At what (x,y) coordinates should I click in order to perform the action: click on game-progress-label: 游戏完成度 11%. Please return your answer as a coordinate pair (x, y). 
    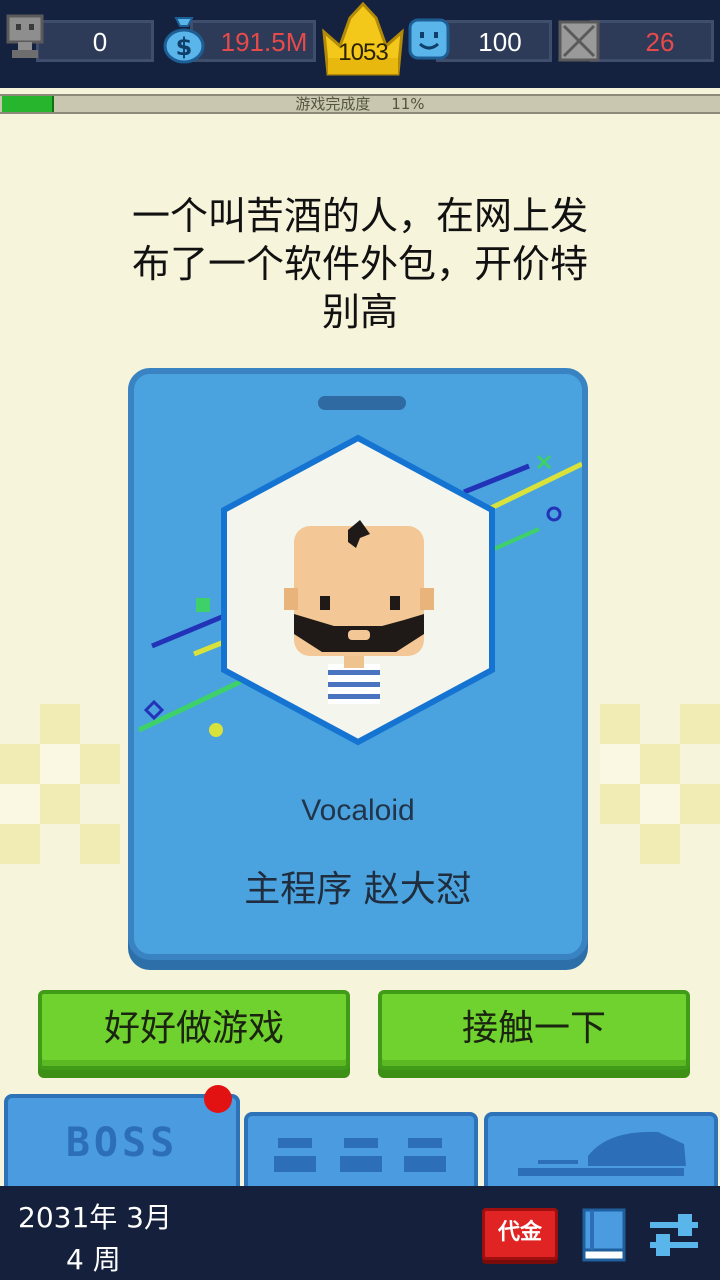
    Looking at the image, I should click on (360, 104).